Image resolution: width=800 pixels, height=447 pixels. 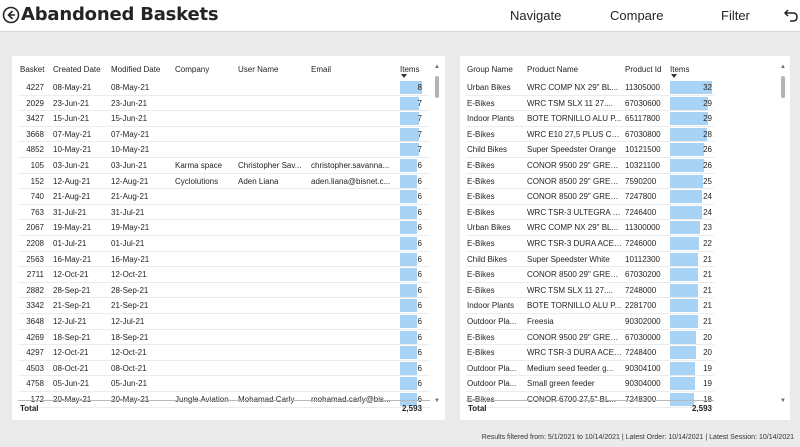 I want to click on cell-modified-date: 21-Aug-21, so click(x=130, y=197).